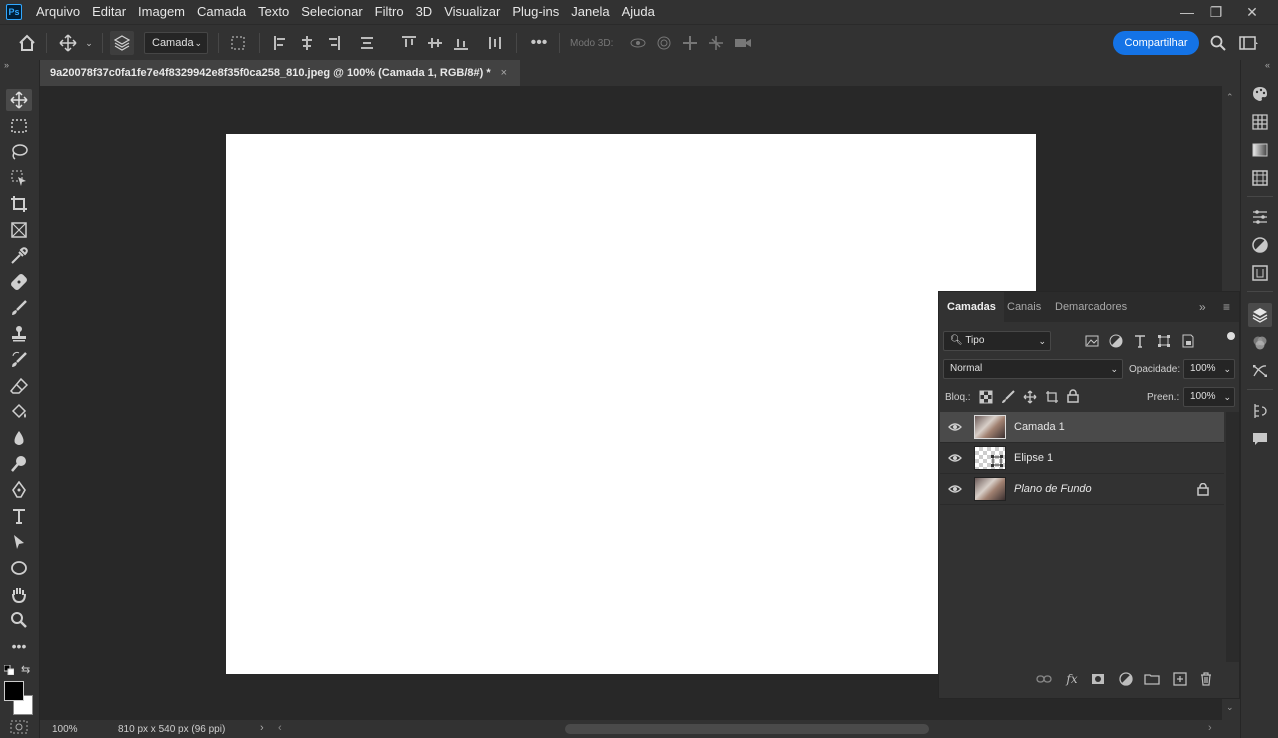 The width and height of the screenshot is (1278, 738). I want to click on menu-janela: Janela, so click(590, 12).